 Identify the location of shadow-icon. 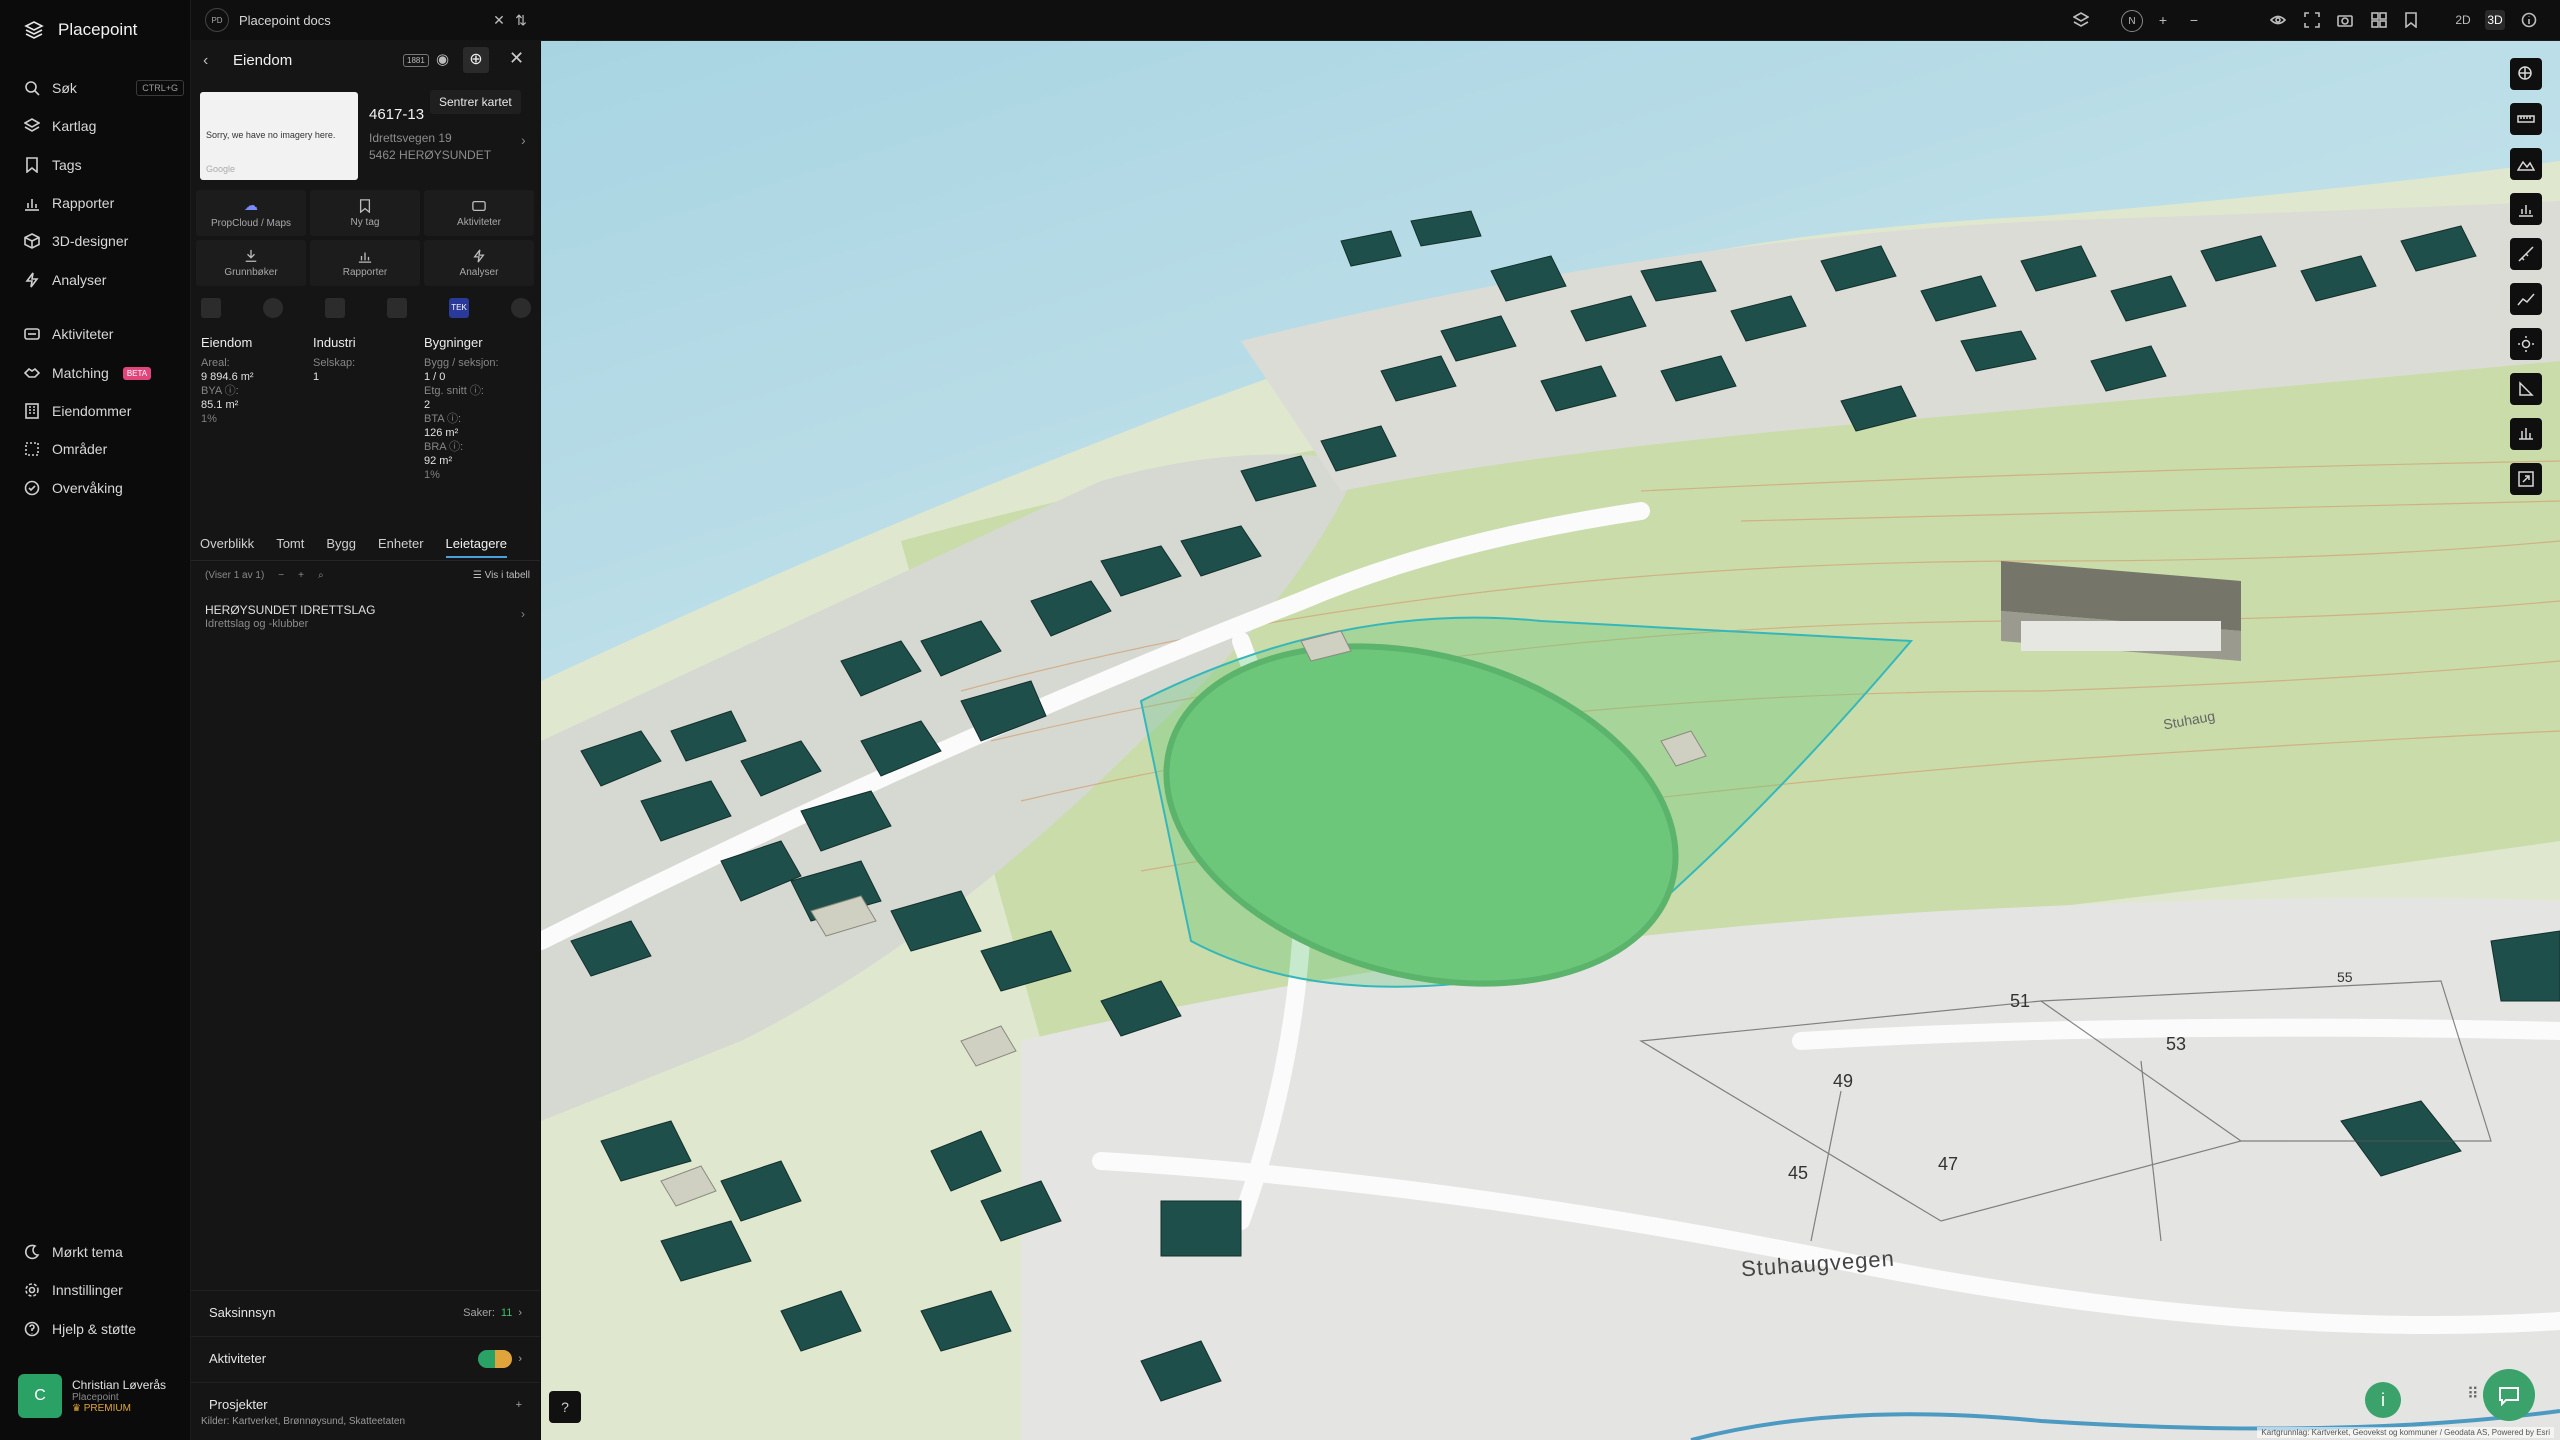
(2526, 389).